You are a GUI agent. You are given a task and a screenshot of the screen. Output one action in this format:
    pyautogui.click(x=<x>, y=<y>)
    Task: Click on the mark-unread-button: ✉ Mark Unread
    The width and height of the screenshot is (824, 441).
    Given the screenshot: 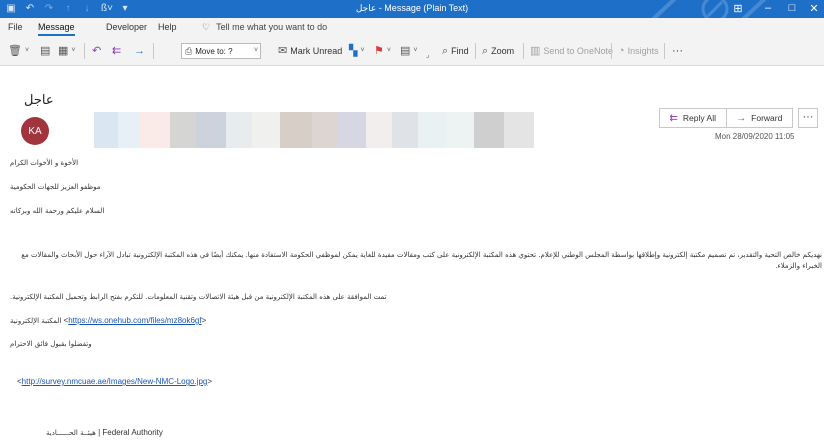 What is the action you would take?
    pyautogui.click(x=310, y=51)
    